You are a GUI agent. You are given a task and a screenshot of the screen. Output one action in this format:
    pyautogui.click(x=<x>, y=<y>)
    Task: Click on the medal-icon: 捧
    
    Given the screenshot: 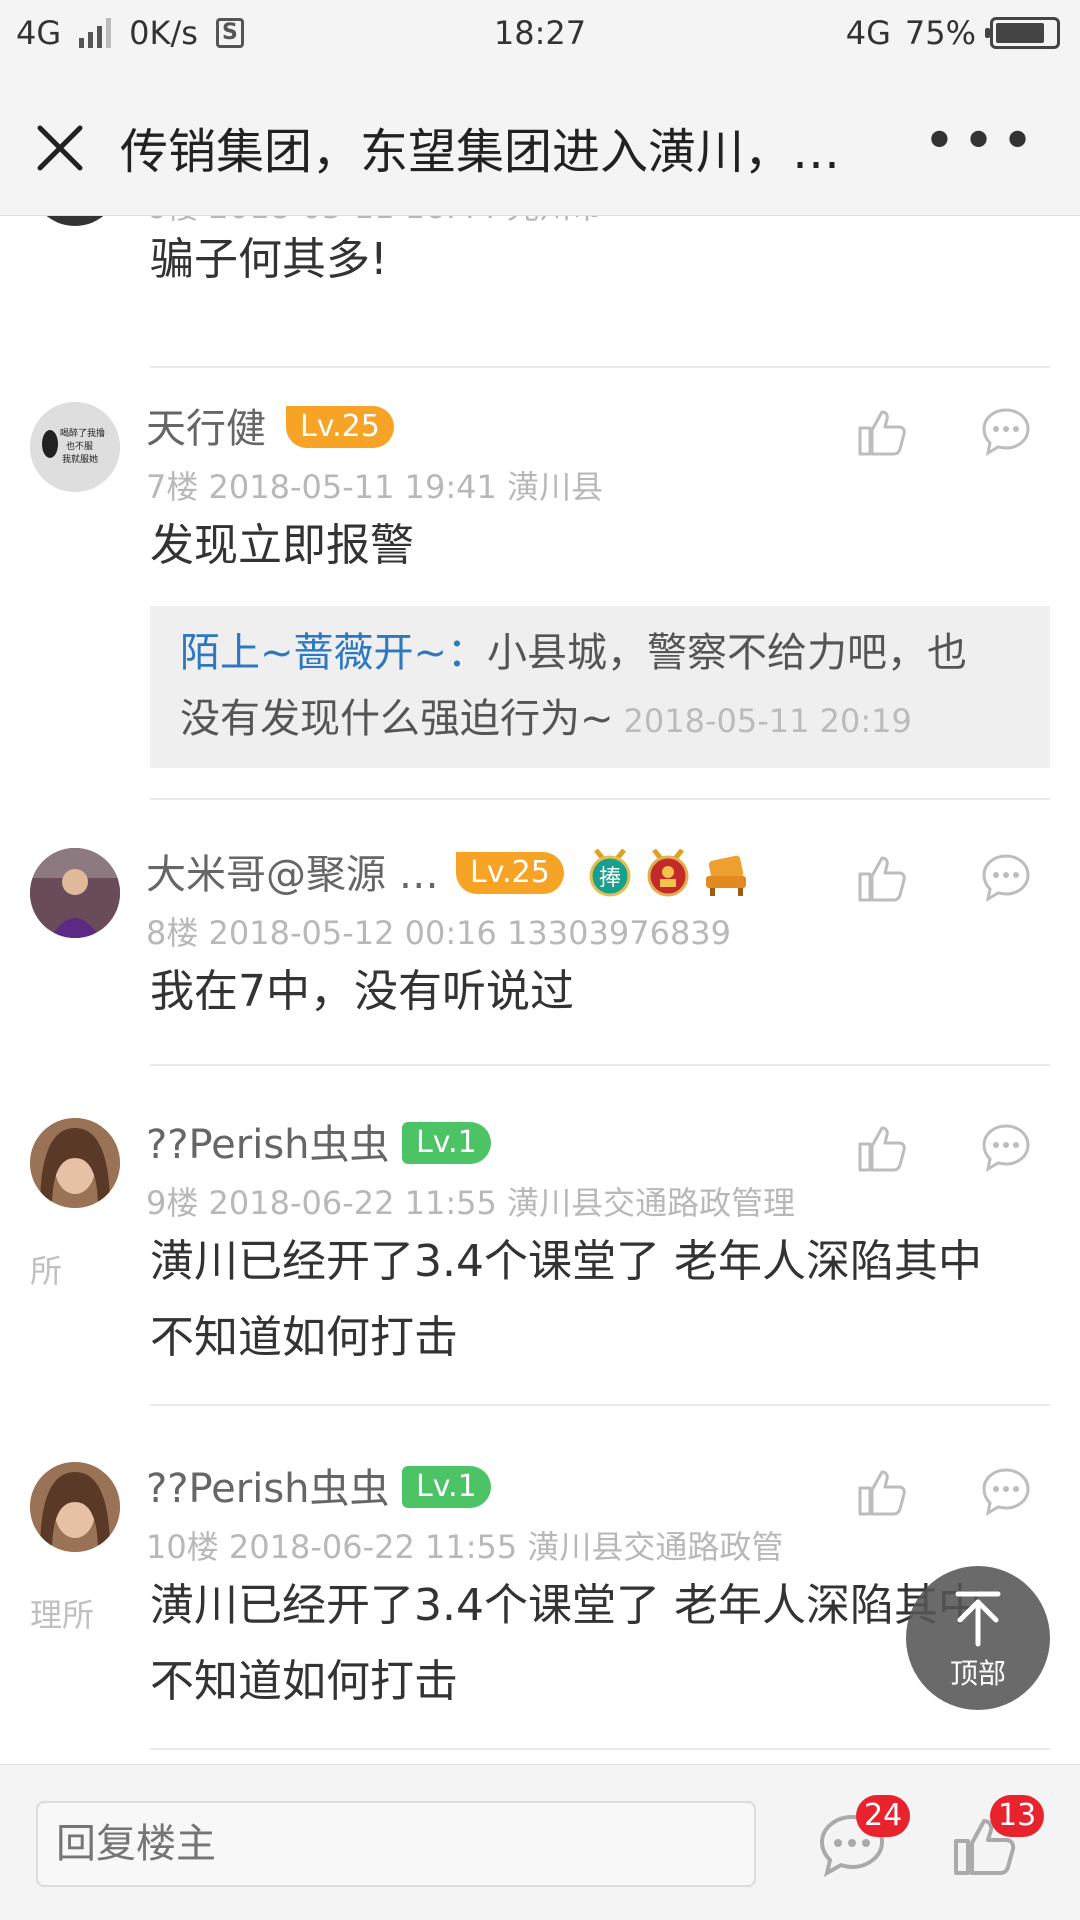 What is the action you would take?
    pyautogui.click(x=610, y=872)
    